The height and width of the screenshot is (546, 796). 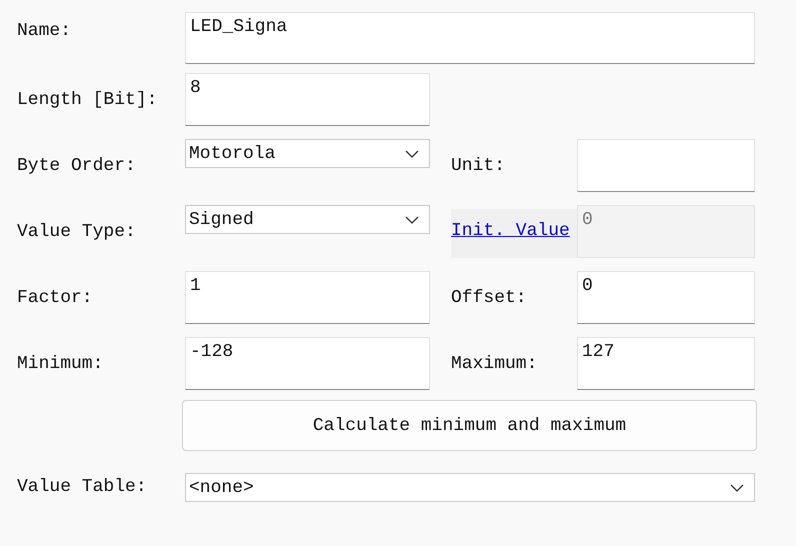 What do you see at coordinates (307, 363) in the screenshot?
I see `minimum-field: -128` at bounding box center [307, 363].